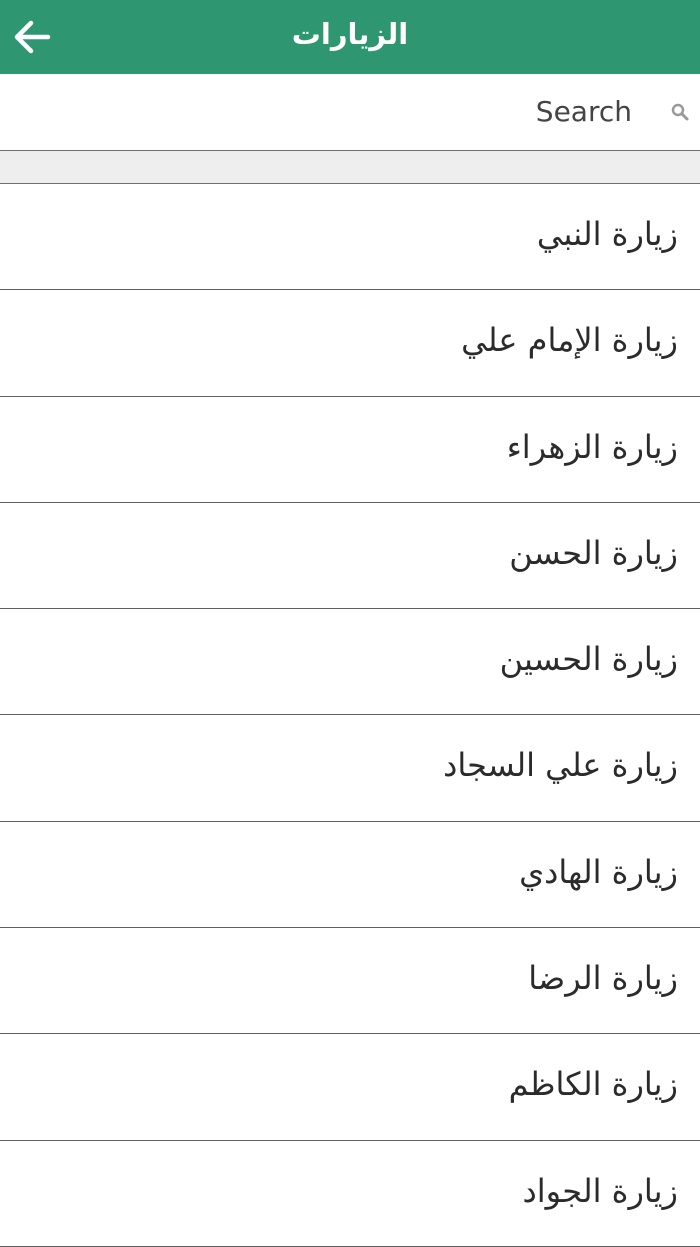 The height and width of the screenshot is (1247, 700). What do you see at coordinates (600, 1190) in the screenshot?
I see `list-item-label: زيارة الجواد` at bounding box center [600, 1190].